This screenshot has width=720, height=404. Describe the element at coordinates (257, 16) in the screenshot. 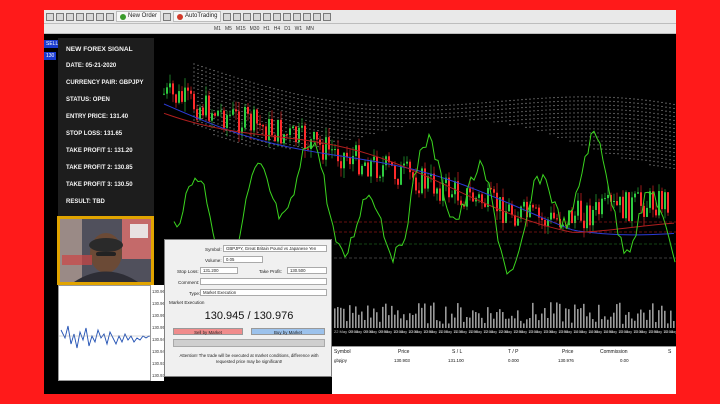

I see `zoom-in-icon` at that location.